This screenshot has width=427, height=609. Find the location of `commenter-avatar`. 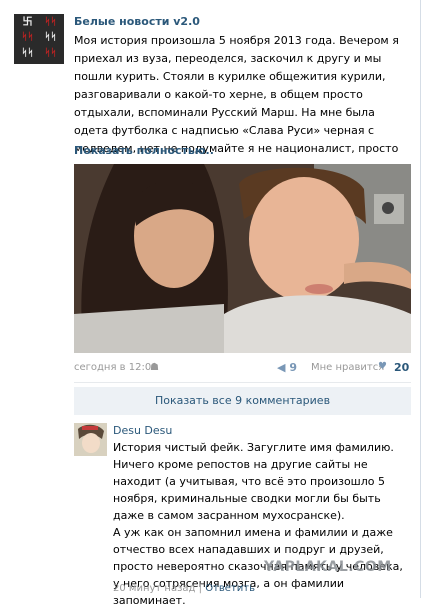

commenter-avatar is located at coordinates (90, 439).